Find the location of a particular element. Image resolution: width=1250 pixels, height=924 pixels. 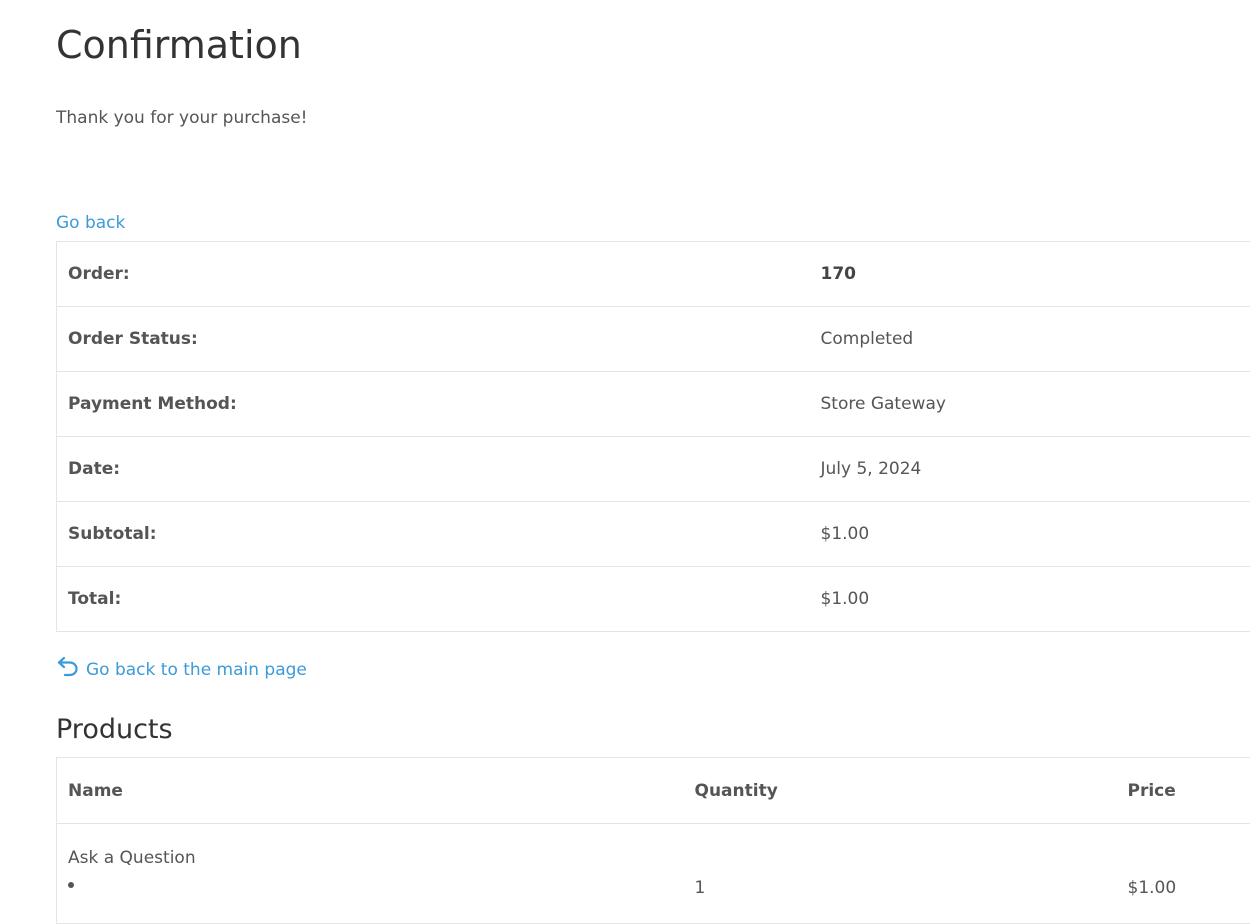

order-row-payment: Payment Method: Store Gateway is located at coordinates (653, 404).